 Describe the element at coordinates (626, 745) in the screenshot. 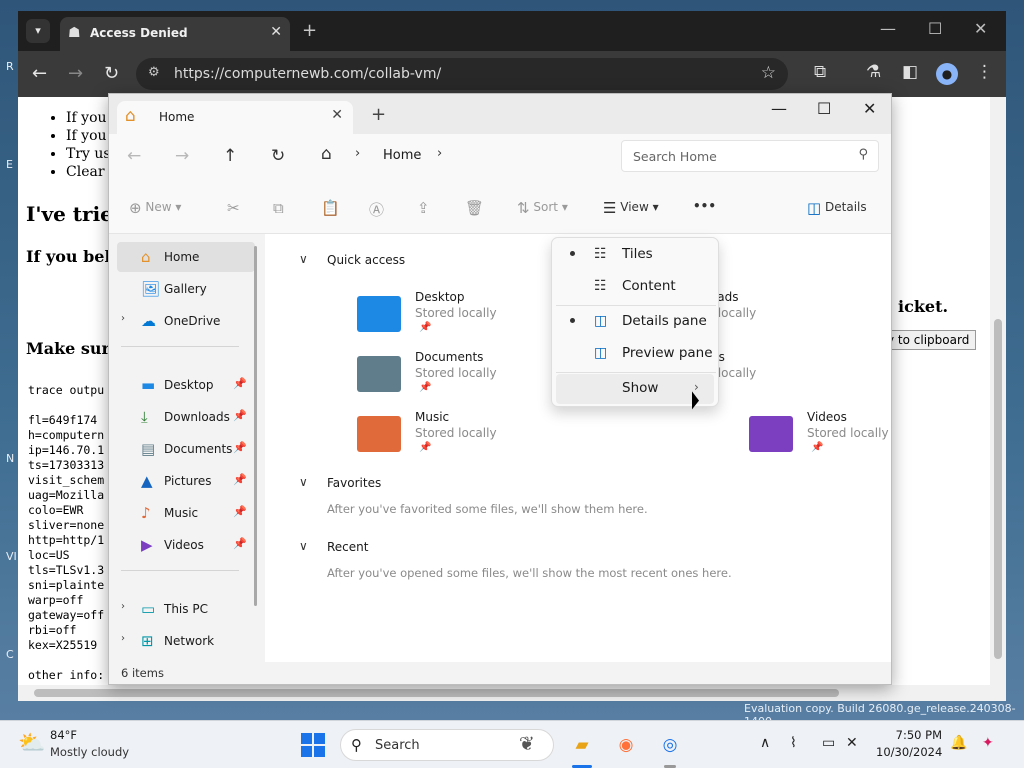

I see `firefox-app-icon: ◉` at that location.